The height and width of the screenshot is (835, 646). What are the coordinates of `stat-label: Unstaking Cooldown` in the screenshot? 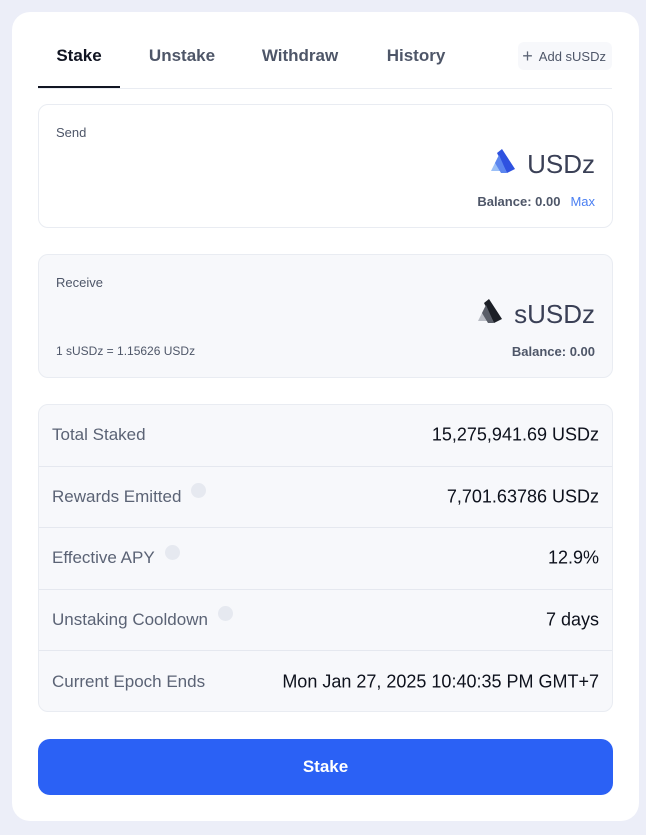 It's located at (142, 618).